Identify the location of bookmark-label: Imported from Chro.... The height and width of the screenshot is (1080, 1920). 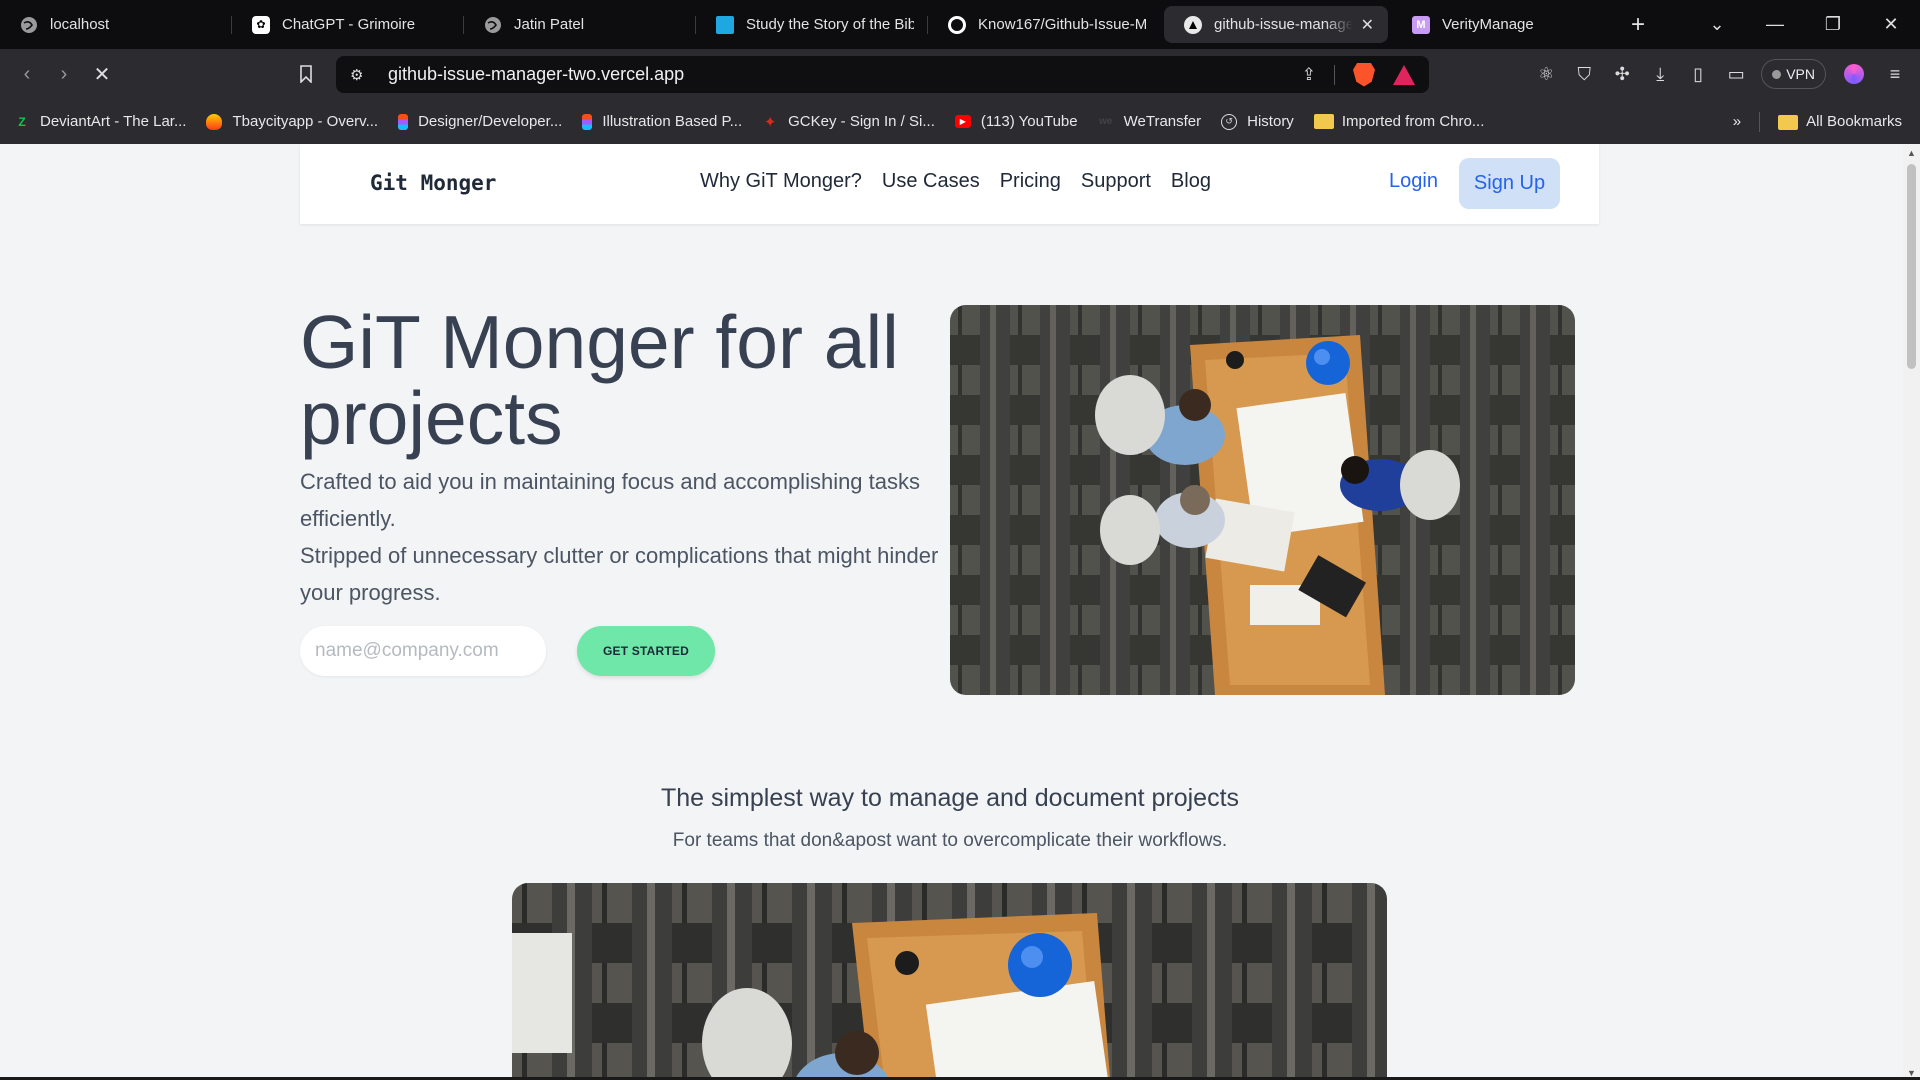
(1413, 121).